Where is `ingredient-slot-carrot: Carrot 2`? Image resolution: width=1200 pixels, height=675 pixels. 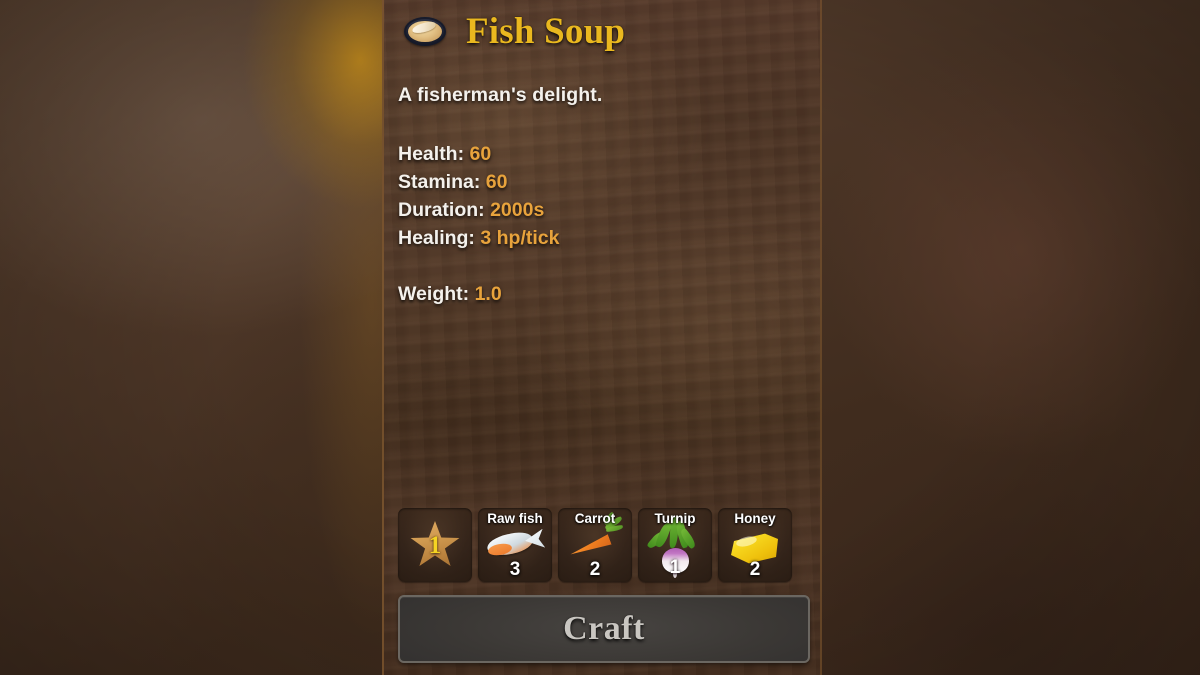
ingredient-slot-carrot: Carrot 2 is located at coordinates (595, 545).